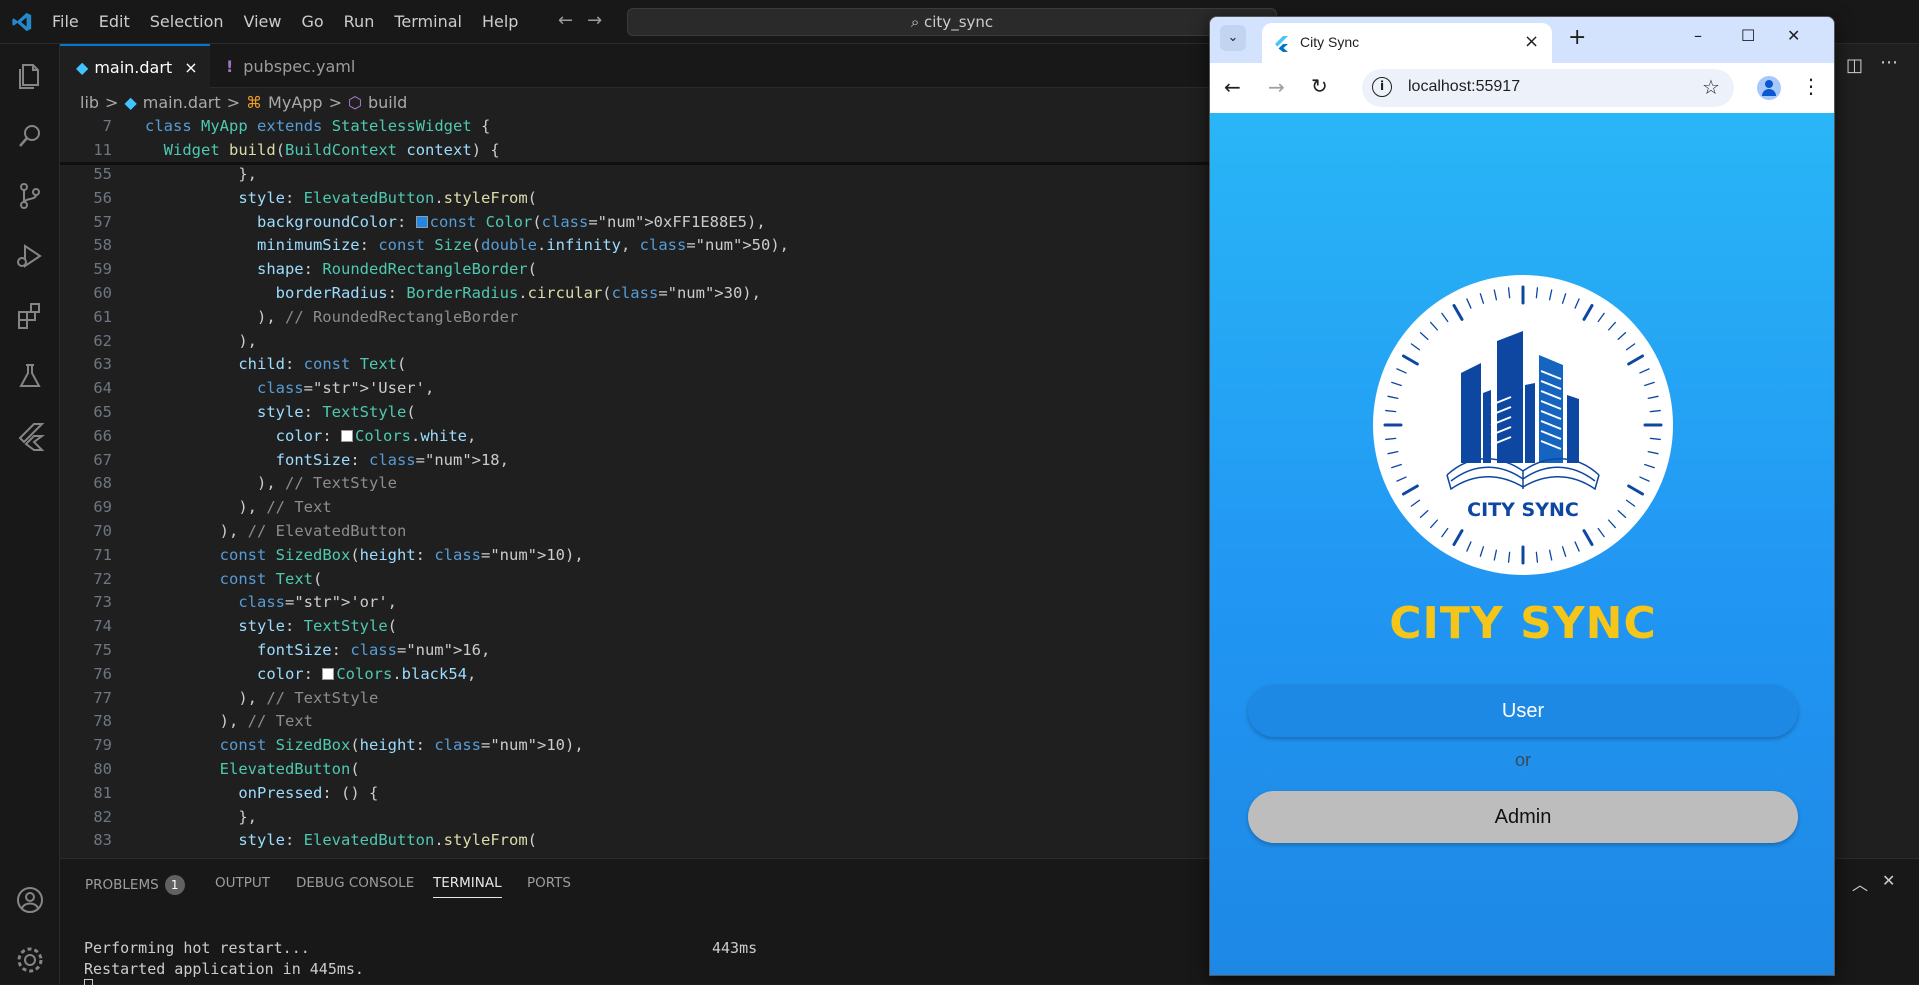 The height and width of the screenshot is (985, 1919). What do you see at coordinates (102, 221) in the screenshot?
I see `line-number: 57` at bounding box center [102, 221].